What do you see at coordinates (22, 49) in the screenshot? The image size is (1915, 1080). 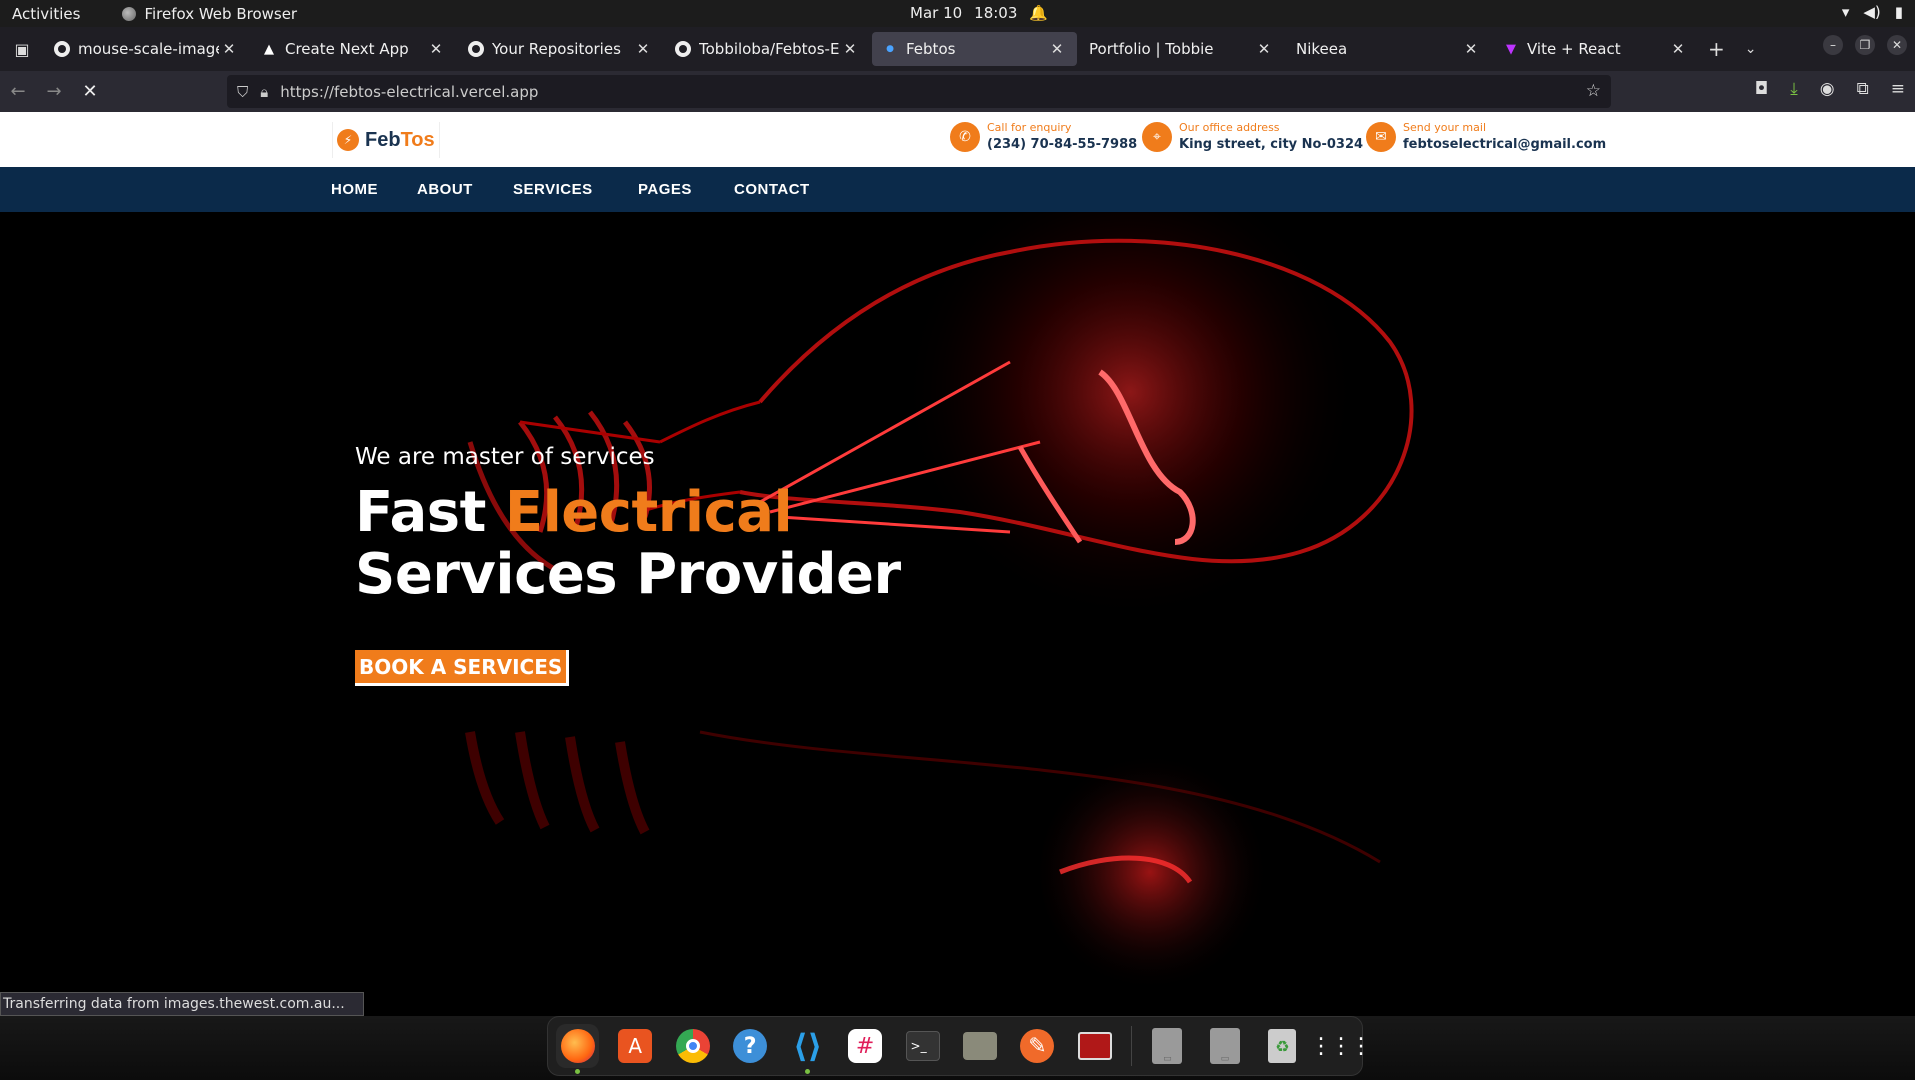 I see `tab-overview-icon: ▣` at bounding box center [22, 49].